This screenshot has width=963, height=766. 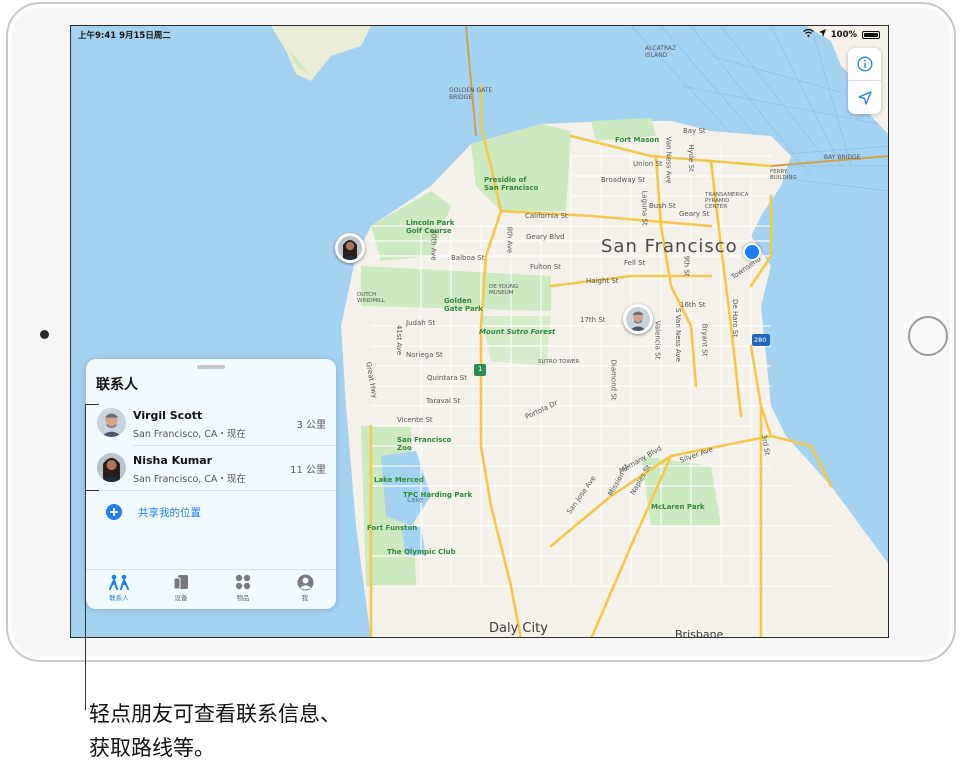 What do you see at coordinates (871, 34) in the screenshot?
I see `battery-icon` at bounding box center [871, 34].